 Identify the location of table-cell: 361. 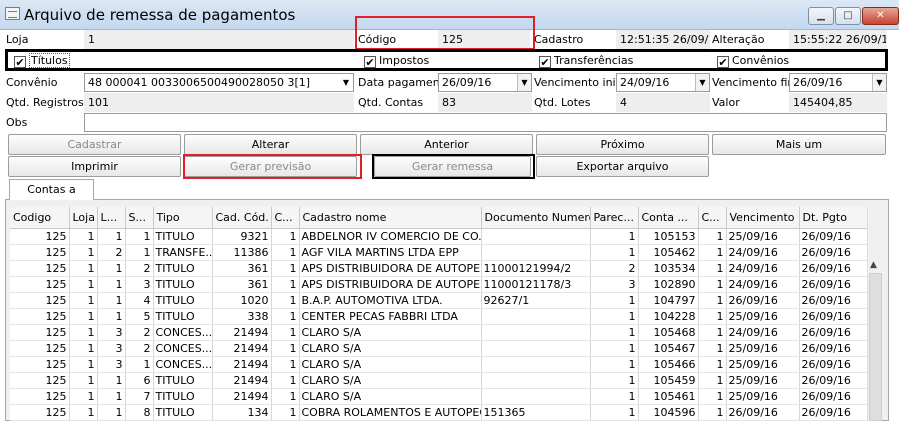
(242, 268).